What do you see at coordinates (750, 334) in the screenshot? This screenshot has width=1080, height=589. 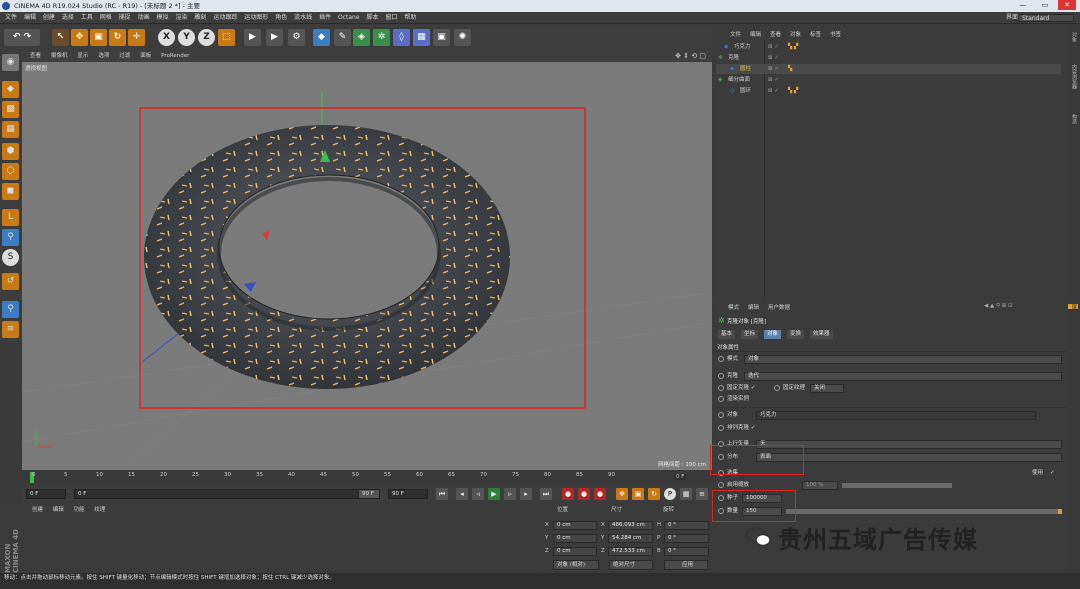 I see `tab-coord: 坐标` at bounding box center [750, 334].